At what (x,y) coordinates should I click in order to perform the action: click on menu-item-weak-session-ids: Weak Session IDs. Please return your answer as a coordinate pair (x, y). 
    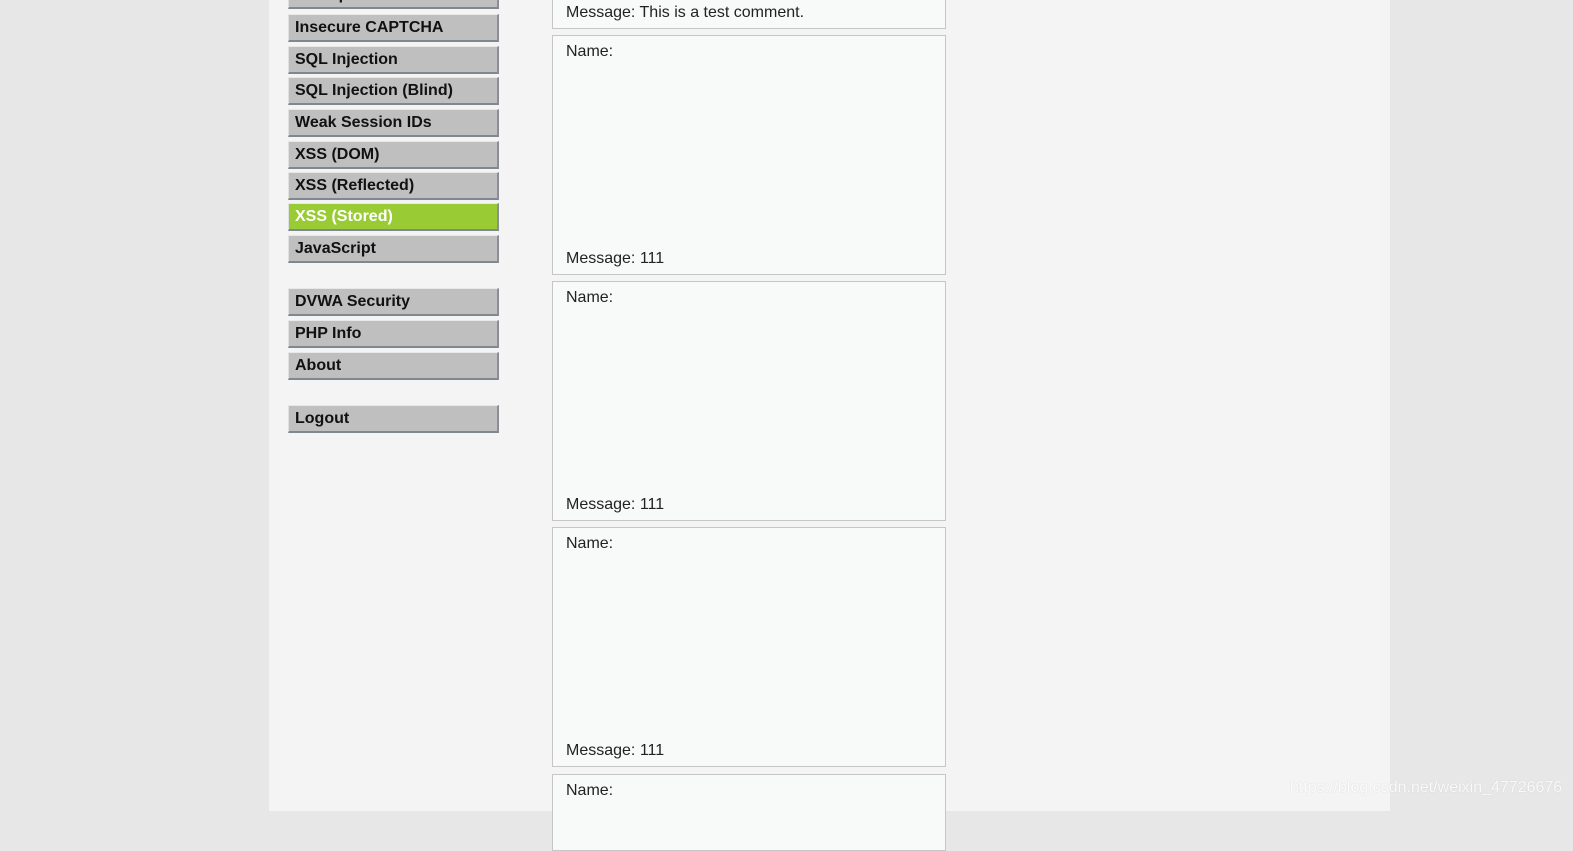
    Looking at the image, I should click on (393, 123).